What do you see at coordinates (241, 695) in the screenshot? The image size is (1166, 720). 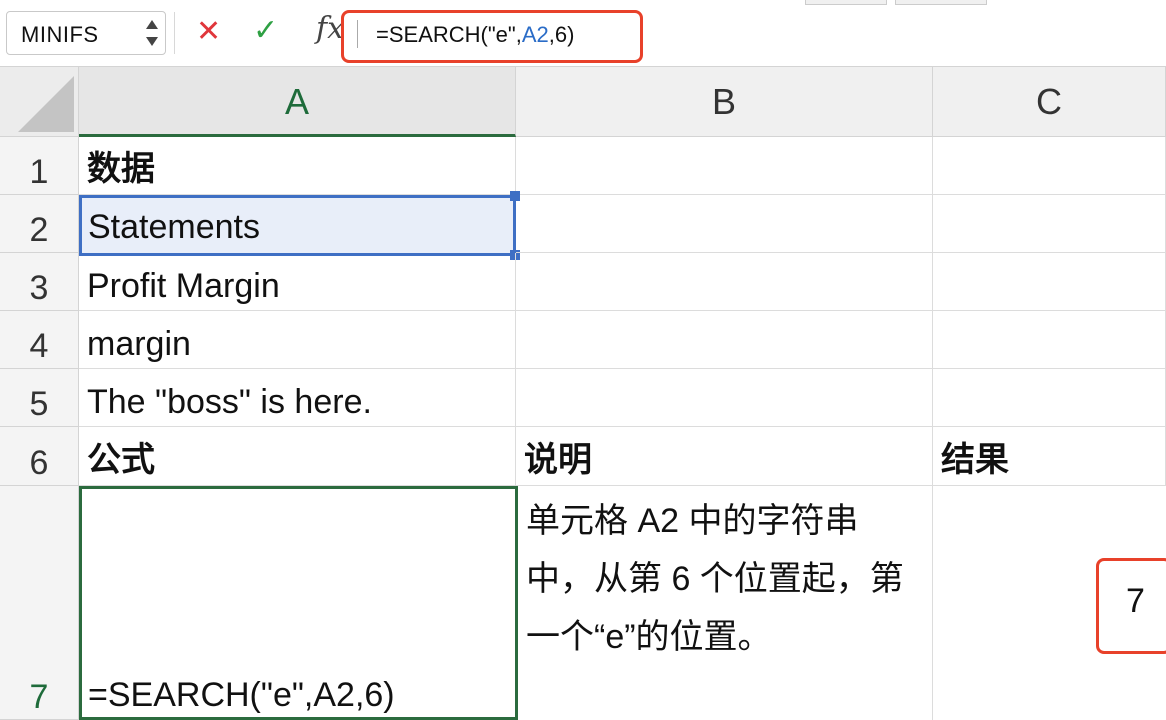 I see `cell-a7-text: =SEARCH("e",A2,6)` at bounding box center [241, 695].